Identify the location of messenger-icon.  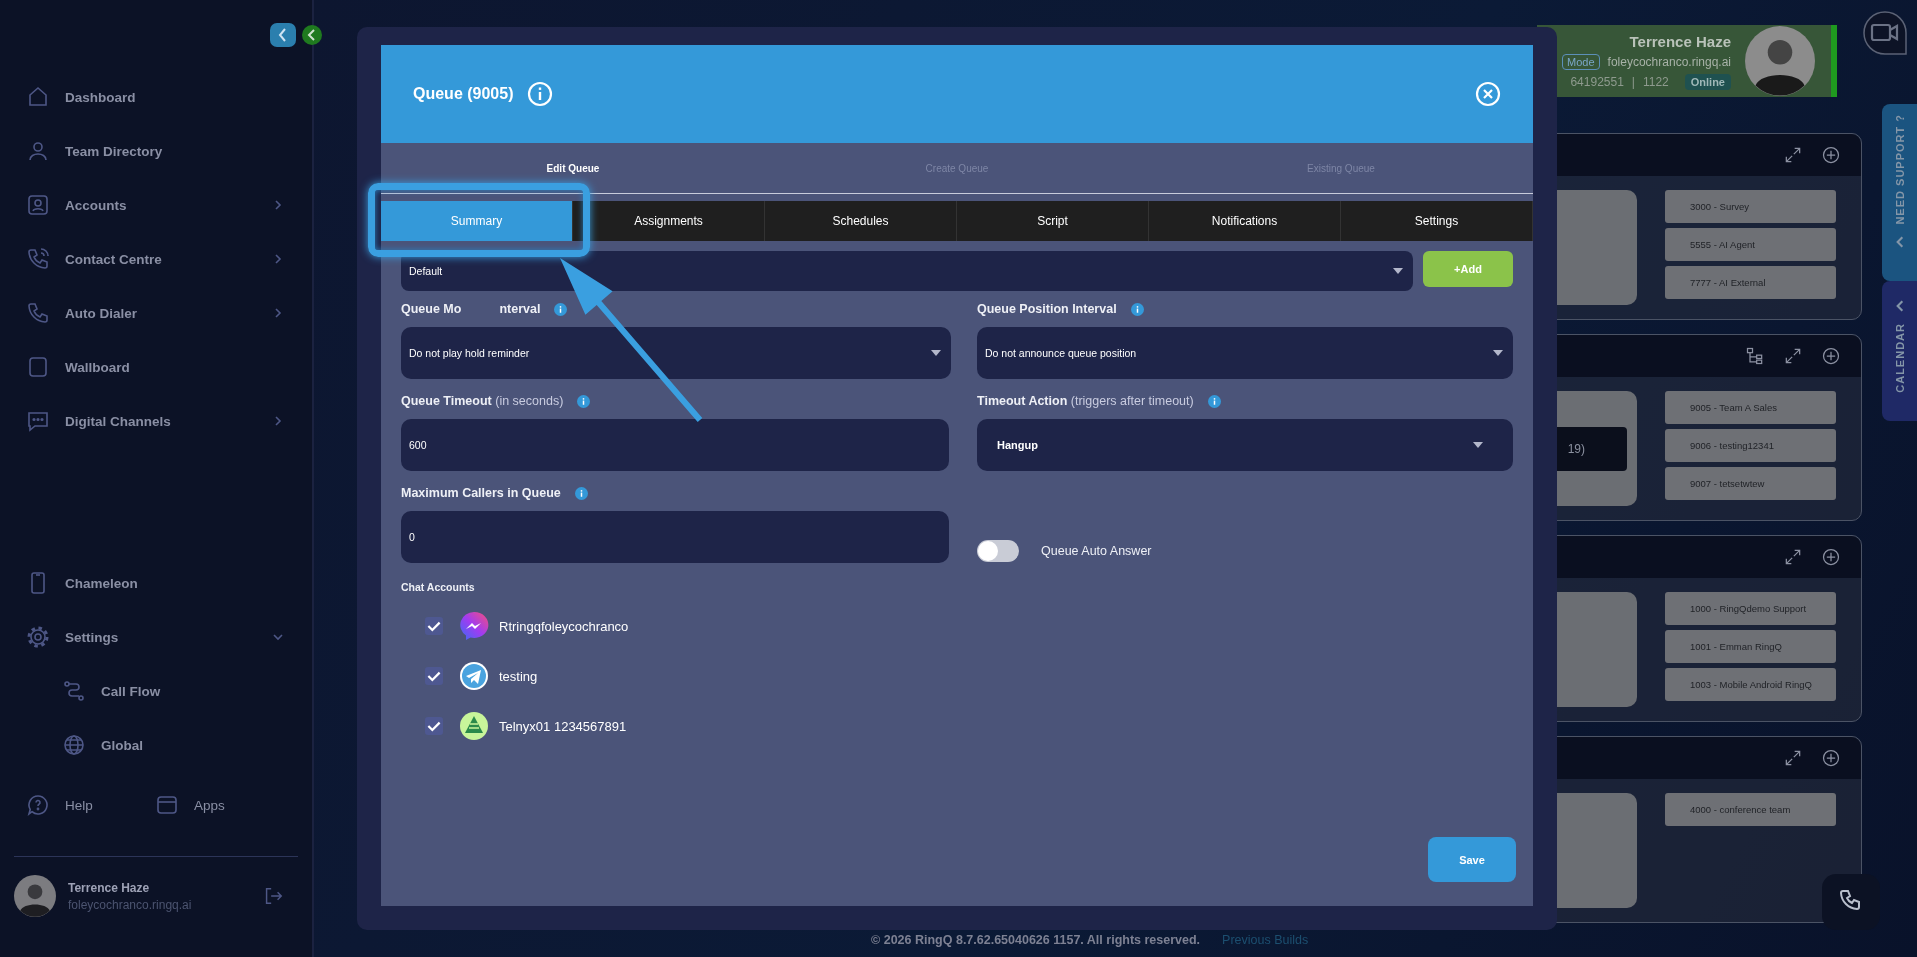
(474, 626).